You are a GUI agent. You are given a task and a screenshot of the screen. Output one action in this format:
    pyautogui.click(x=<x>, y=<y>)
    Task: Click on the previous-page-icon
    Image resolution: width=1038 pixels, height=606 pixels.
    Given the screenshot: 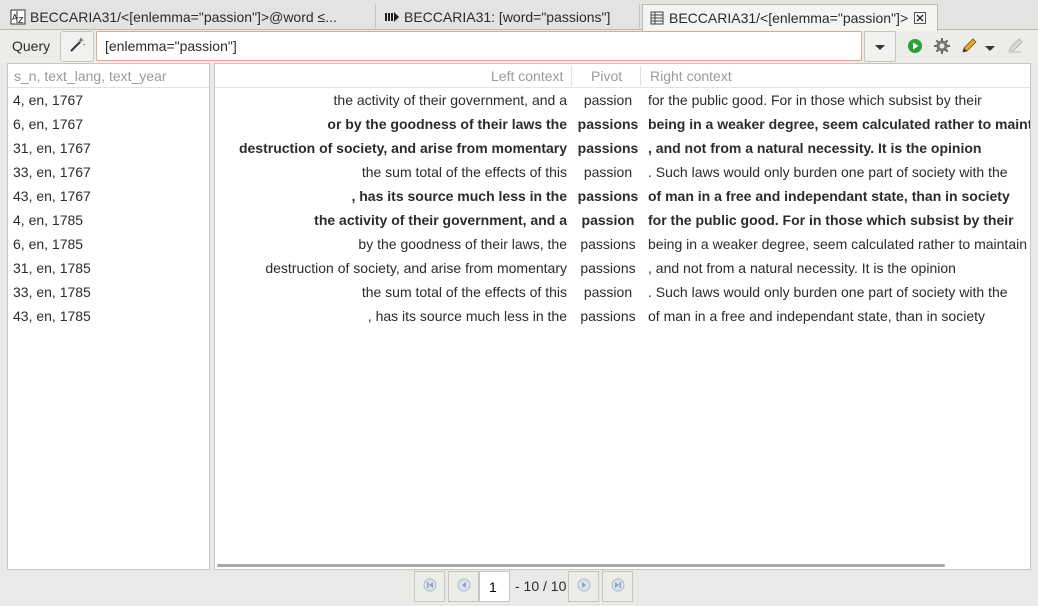 What is the action you would take?
    pyautogui.click(x=464, y=586)
    